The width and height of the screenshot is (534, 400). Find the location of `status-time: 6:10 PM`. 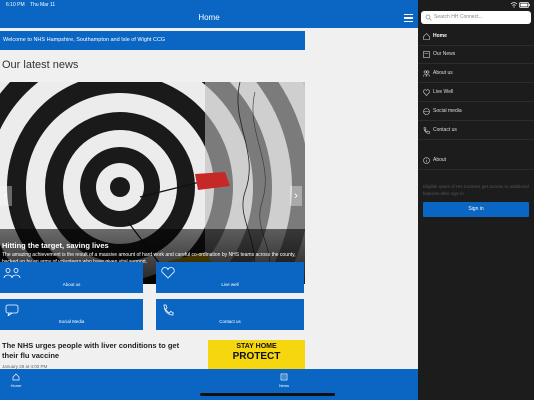

status-time: 6:10 PM is located at coordinates (15, 5).